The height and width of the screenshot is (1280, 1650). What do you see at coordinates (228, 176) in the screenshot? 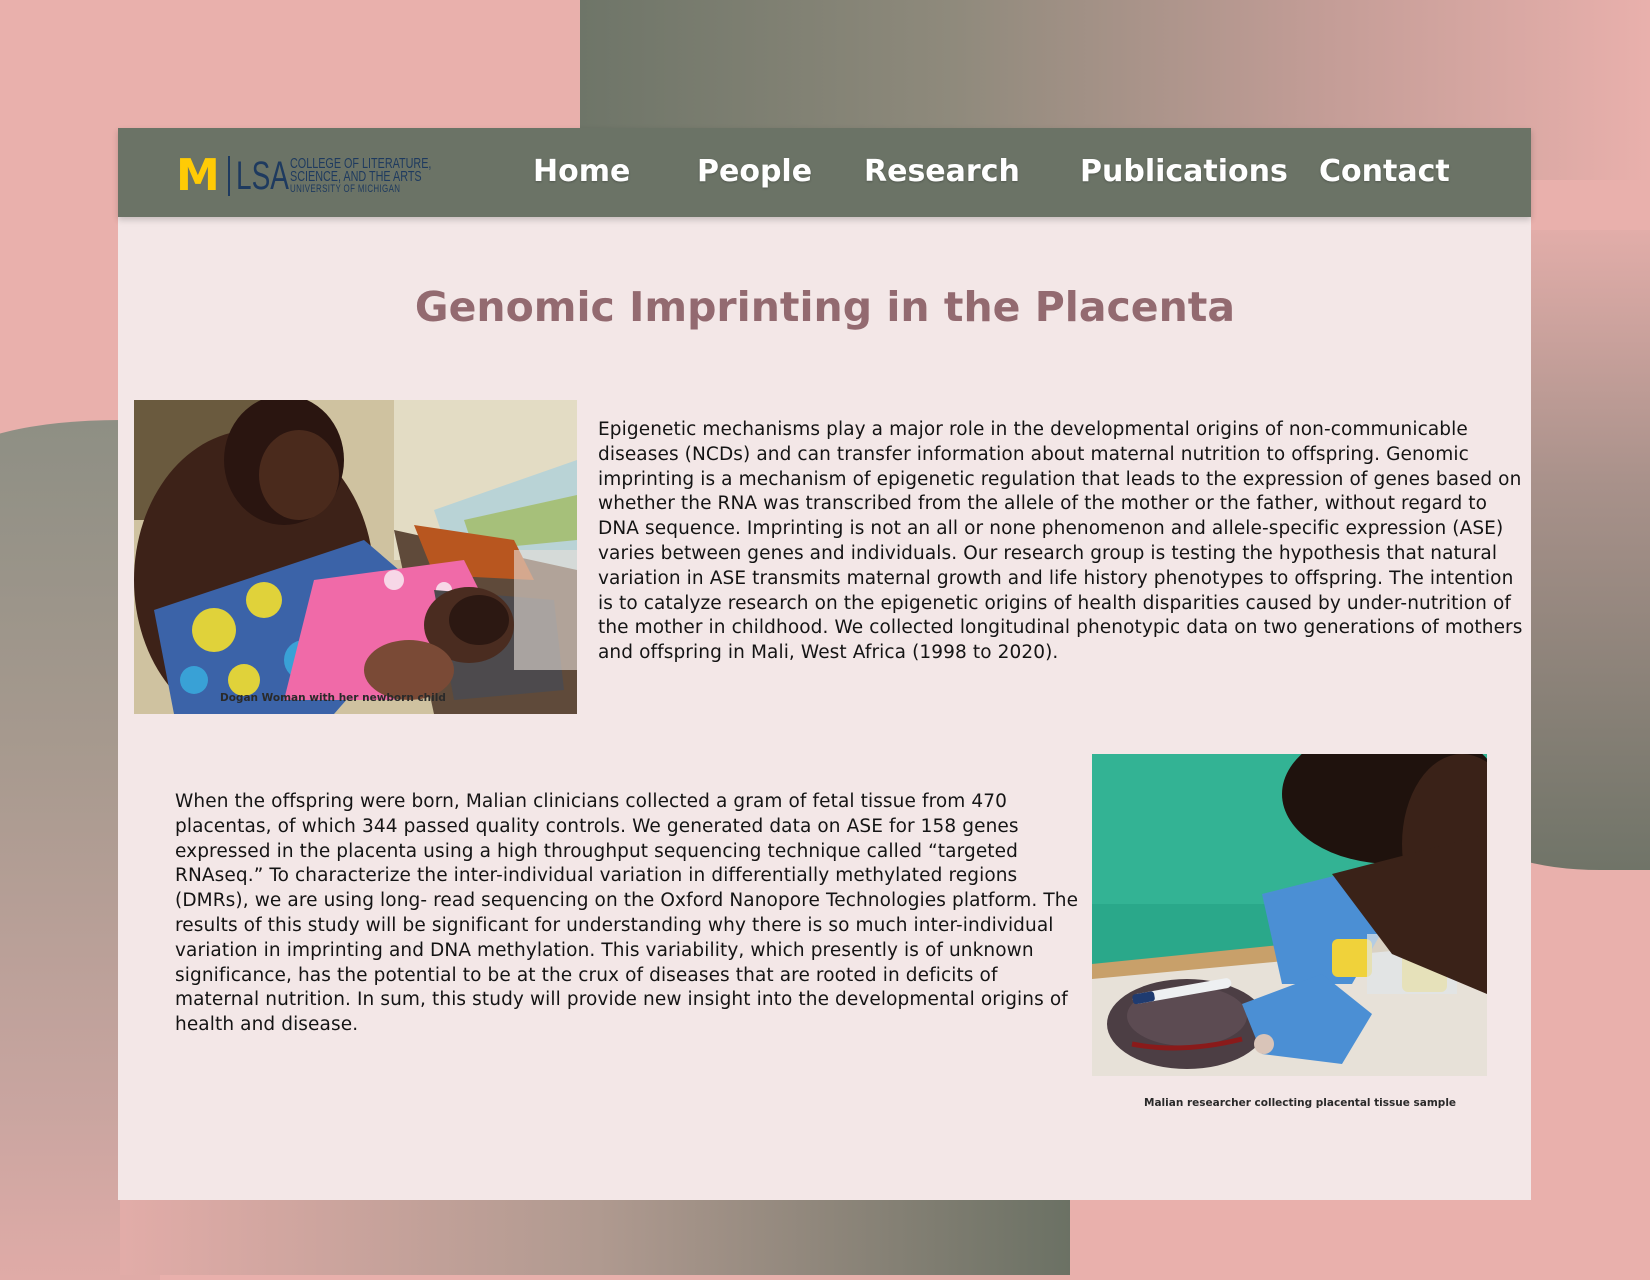
I see `logo-divider` at bounding box center [228, 176].